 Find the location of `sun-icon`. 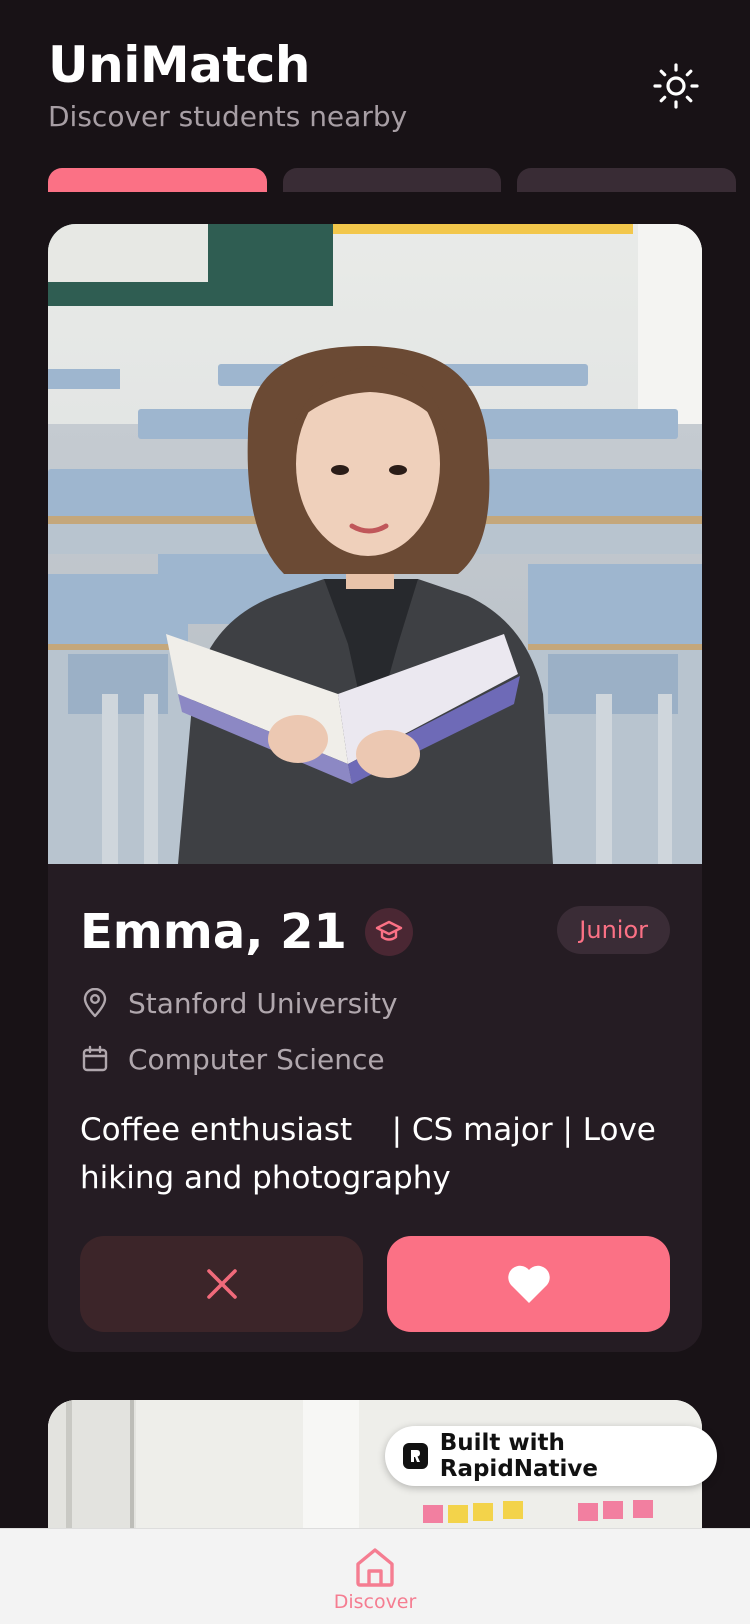

sun-icon is located at coordinates (676, 86).